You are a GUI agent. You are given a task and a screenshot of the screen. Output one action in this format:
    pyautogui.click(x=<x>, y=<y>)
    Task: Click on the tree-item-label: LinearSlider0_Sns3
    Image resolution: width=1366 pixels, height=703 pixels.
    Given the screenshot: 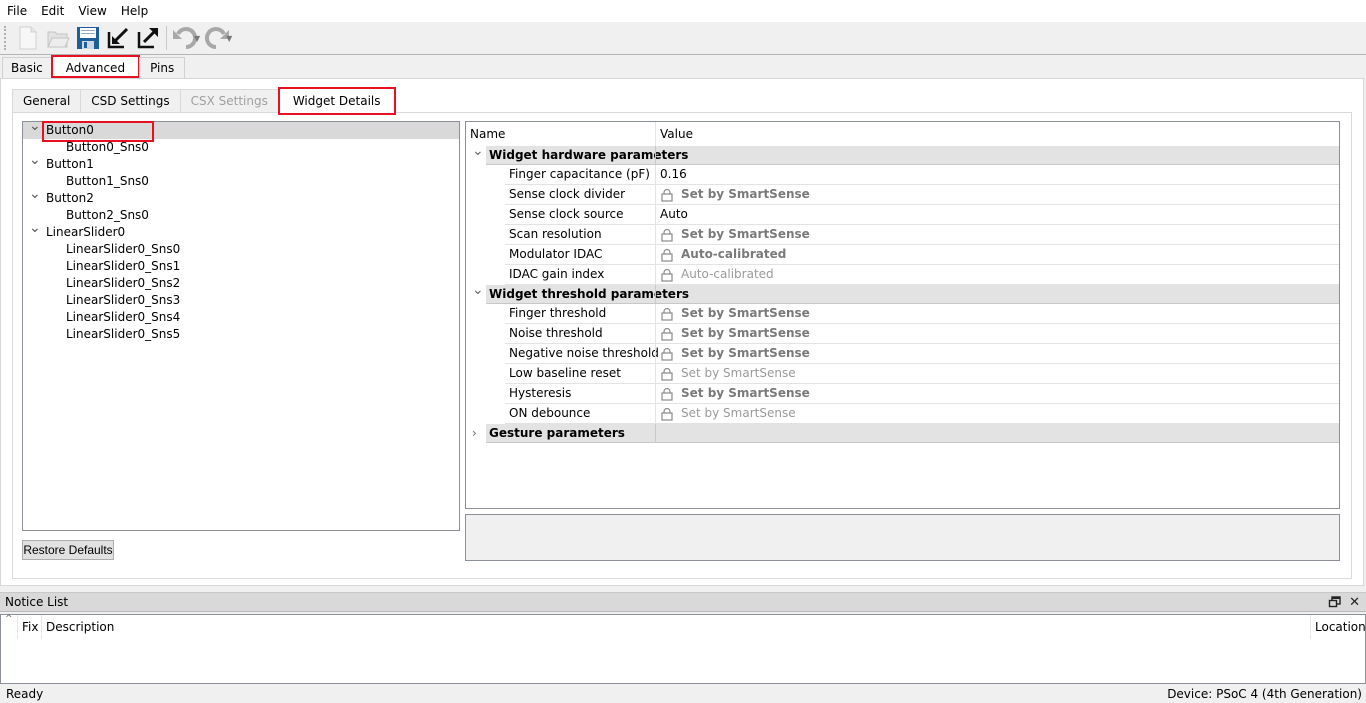 What is the action you would take?
    pyautogui.click(x=123, y=300)
    